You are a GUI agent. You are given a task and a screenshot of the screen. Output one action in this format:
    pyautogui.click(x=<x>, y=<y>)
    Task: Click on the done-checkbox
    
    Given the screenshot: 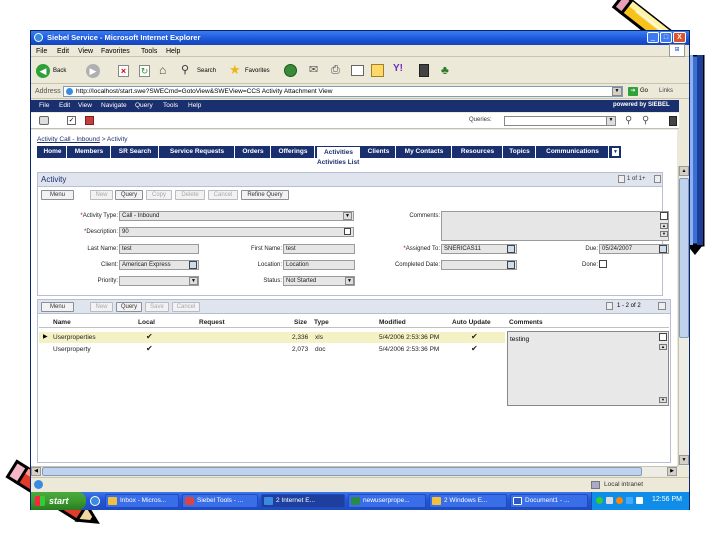 What is the action you would take?
    pyautogui.click(x=603, y=264)
    